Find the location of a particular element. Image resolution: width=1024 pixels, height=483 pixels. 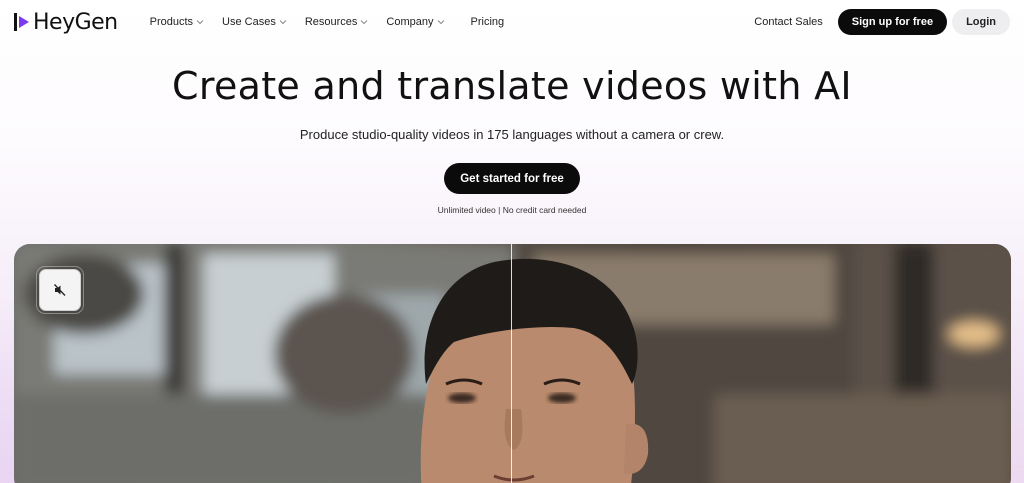

menu-item-label: Pricing is located at coordinates (487, 22).